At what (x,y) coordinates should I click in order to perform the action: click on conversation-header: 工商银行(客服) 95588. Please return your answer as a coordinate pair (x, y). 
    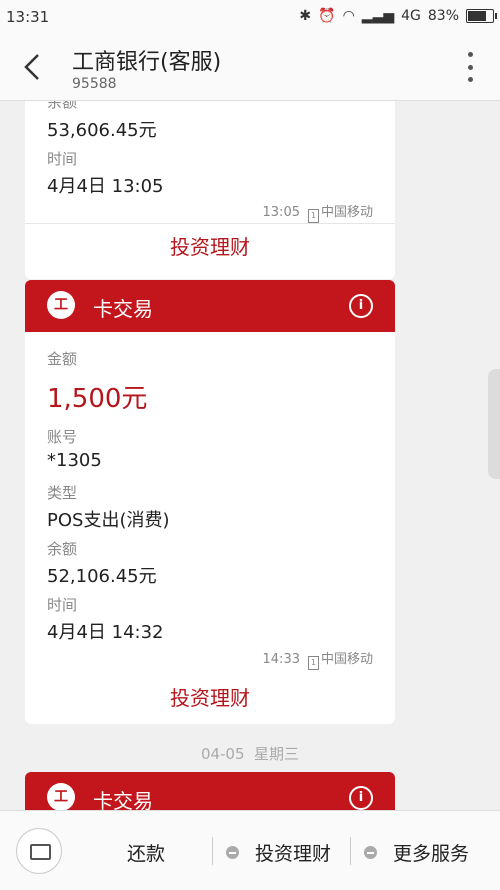
    Looking at the image, I should click on (250, 68).